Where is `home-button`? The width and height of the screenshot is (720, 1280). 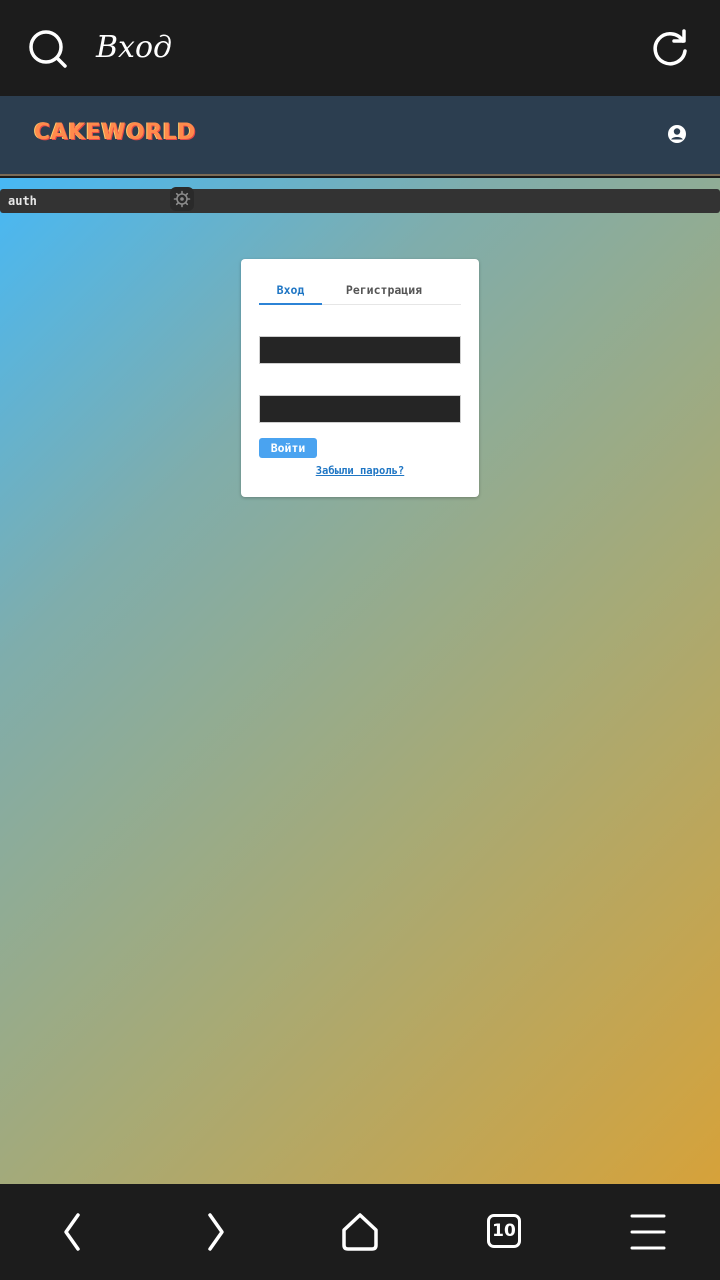
home-button is located at coordinates (360, 1232).